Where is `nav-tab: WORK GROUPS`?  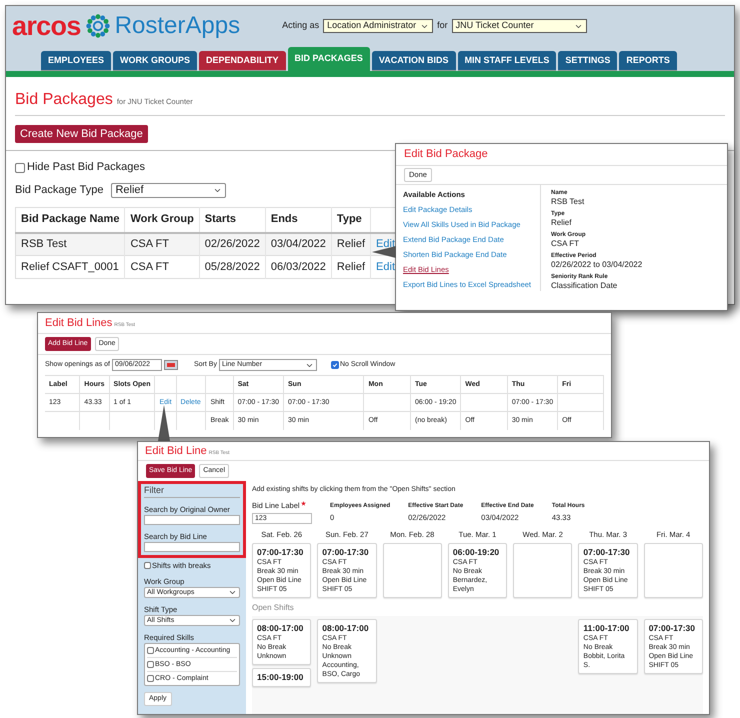 nav-tab: WORK GROUPS is located at coordinates (155, 61).